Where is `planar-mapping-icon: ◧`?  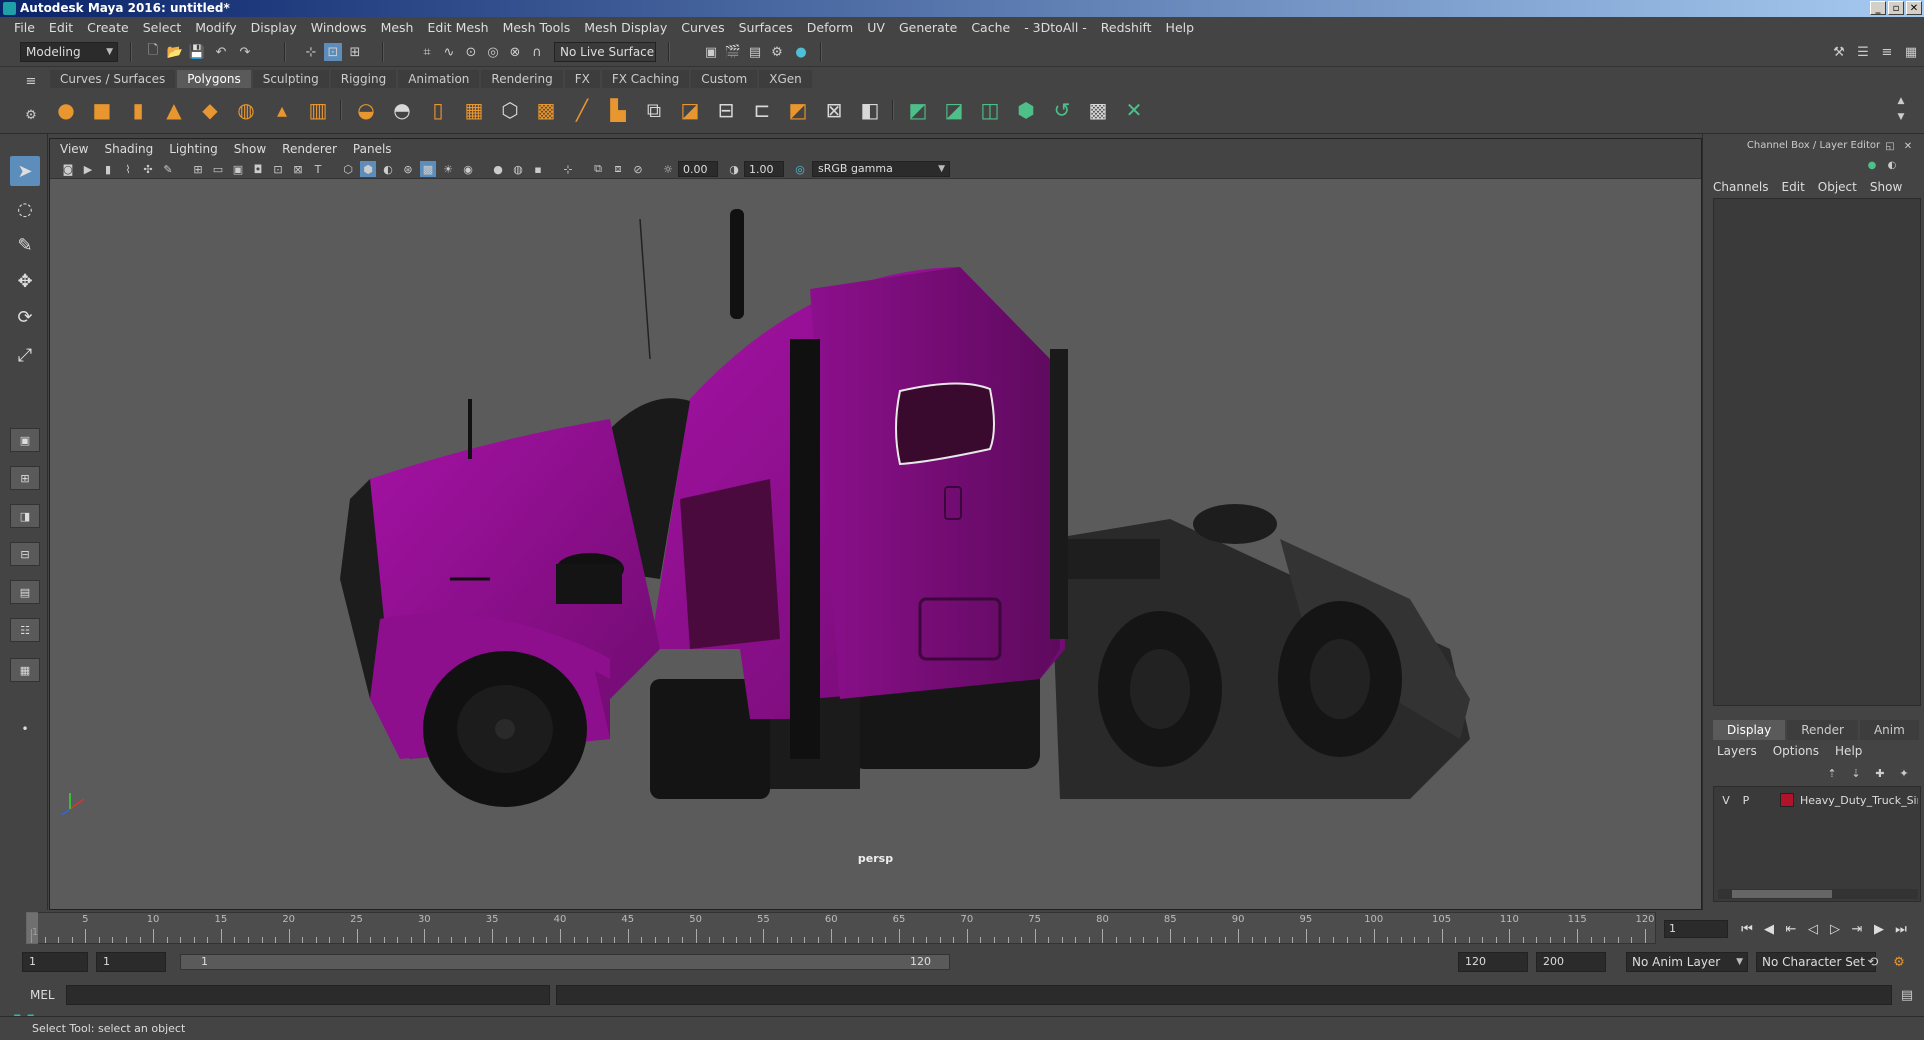
planar-mapping-icon: ◧ is located at coordinates (870, 110).